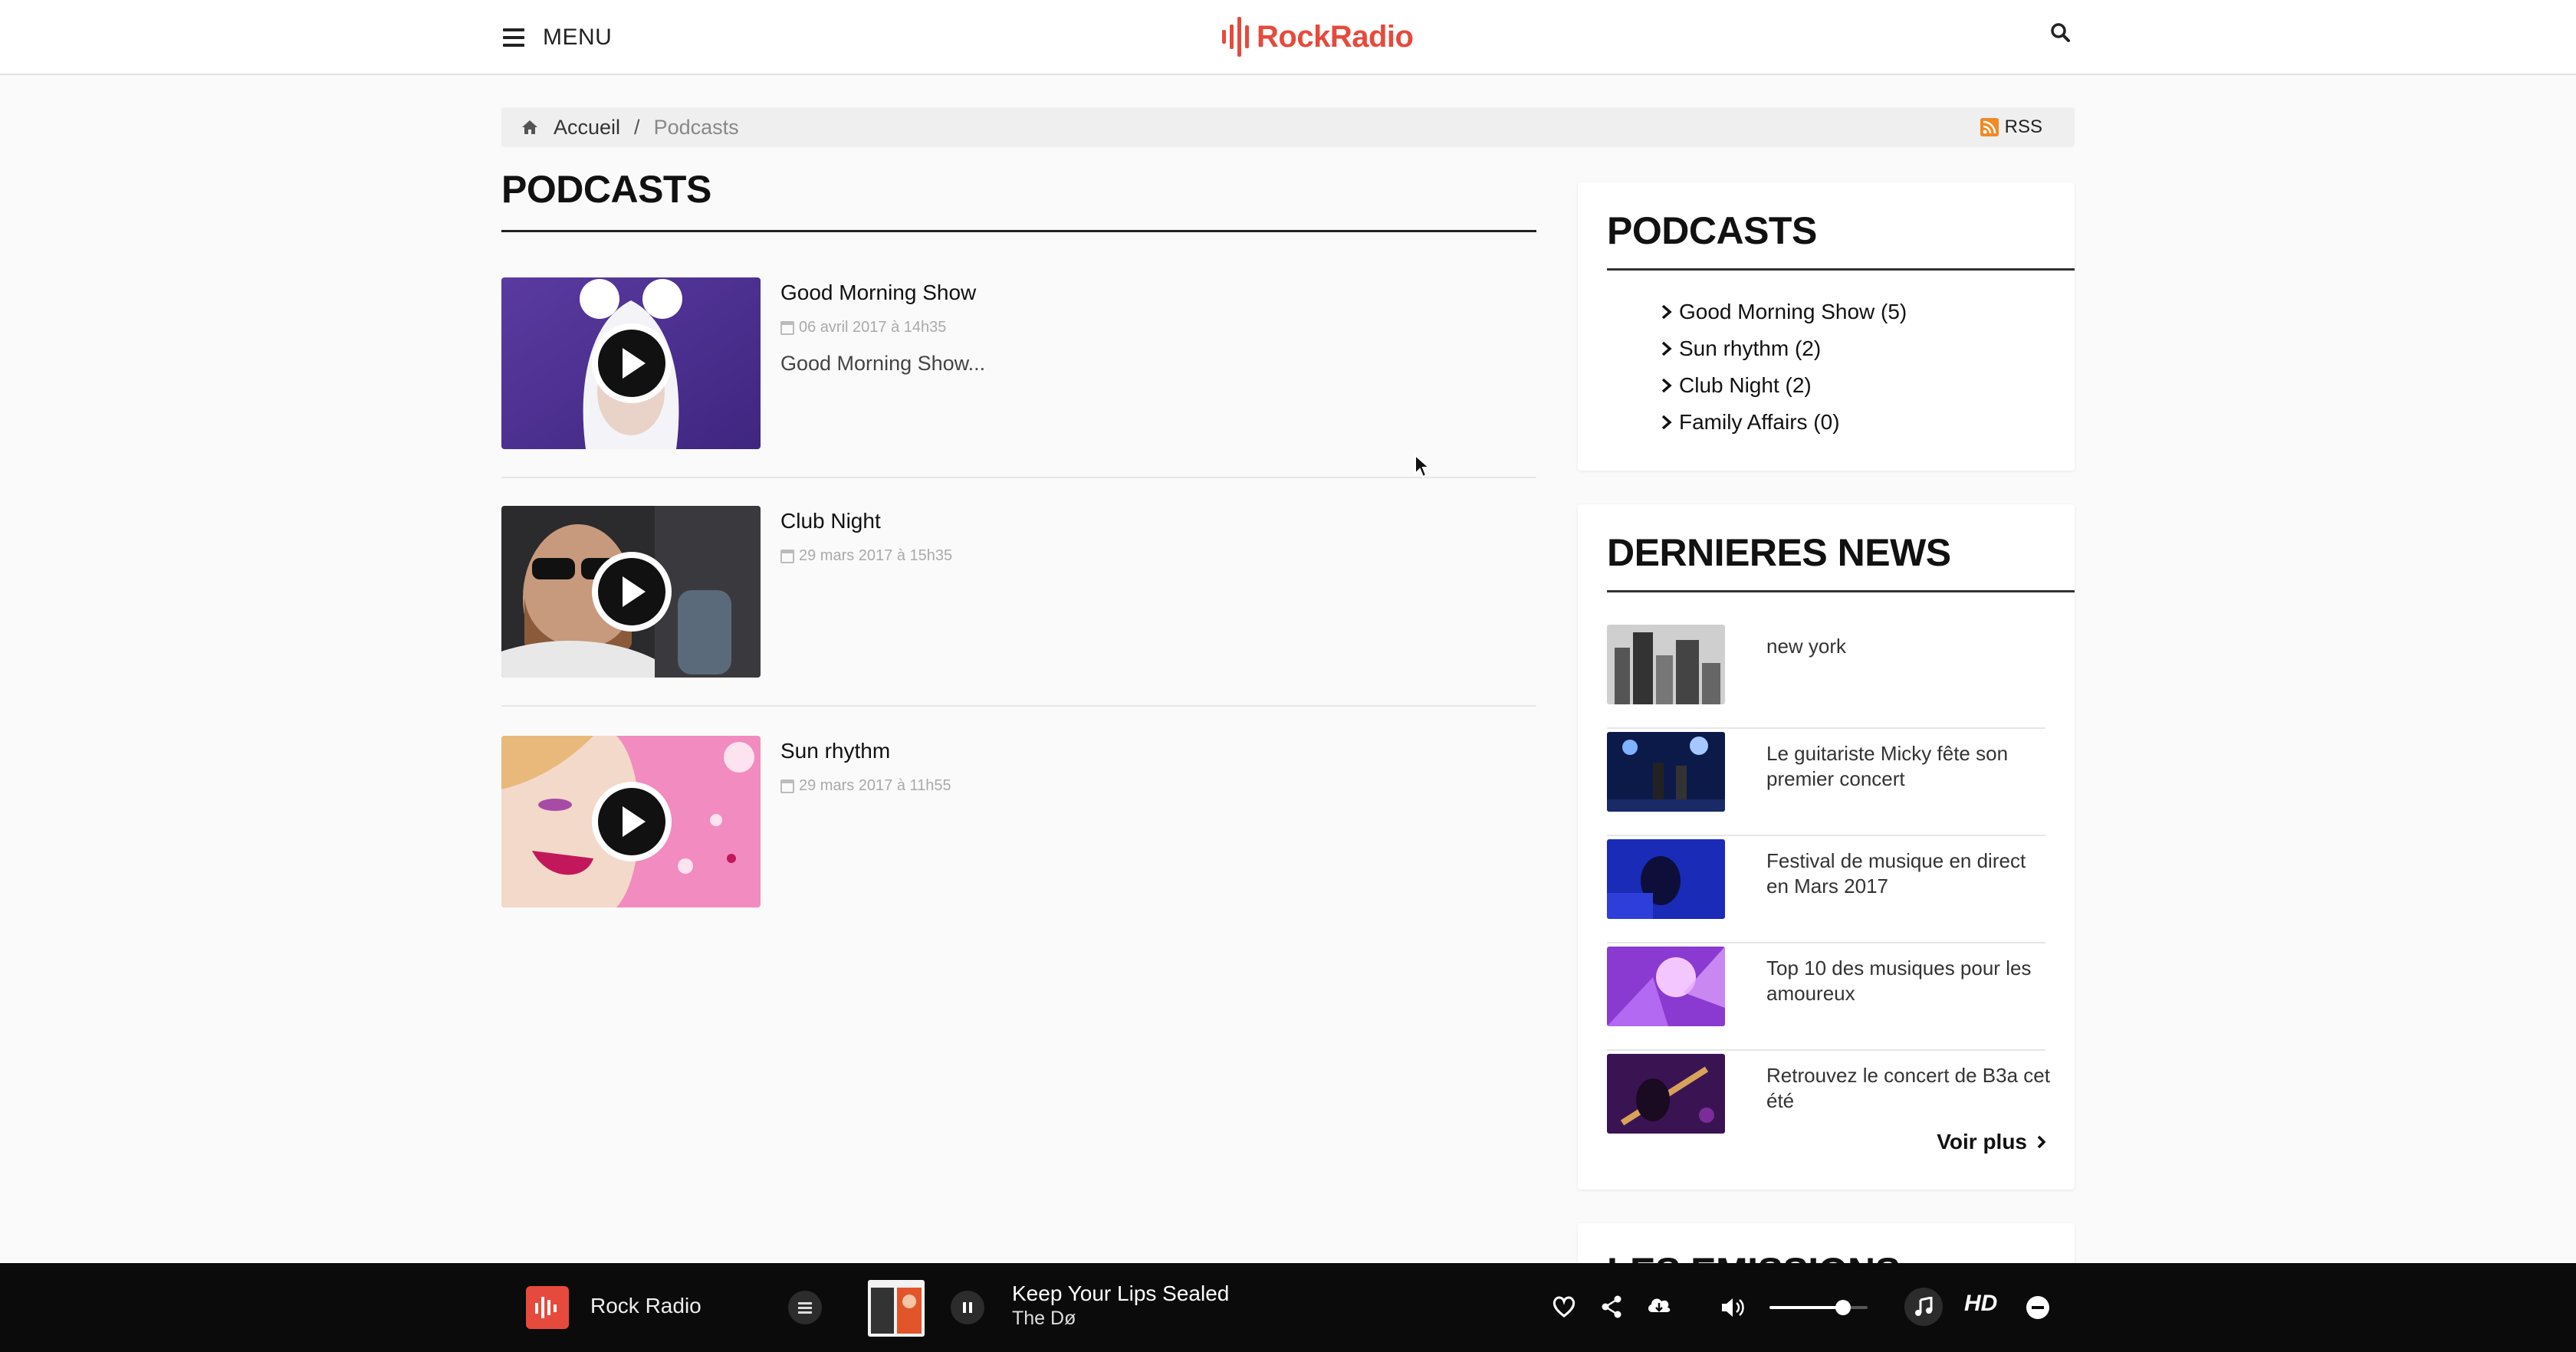  I want to click on news-image-new-york, so click(1666, 664).